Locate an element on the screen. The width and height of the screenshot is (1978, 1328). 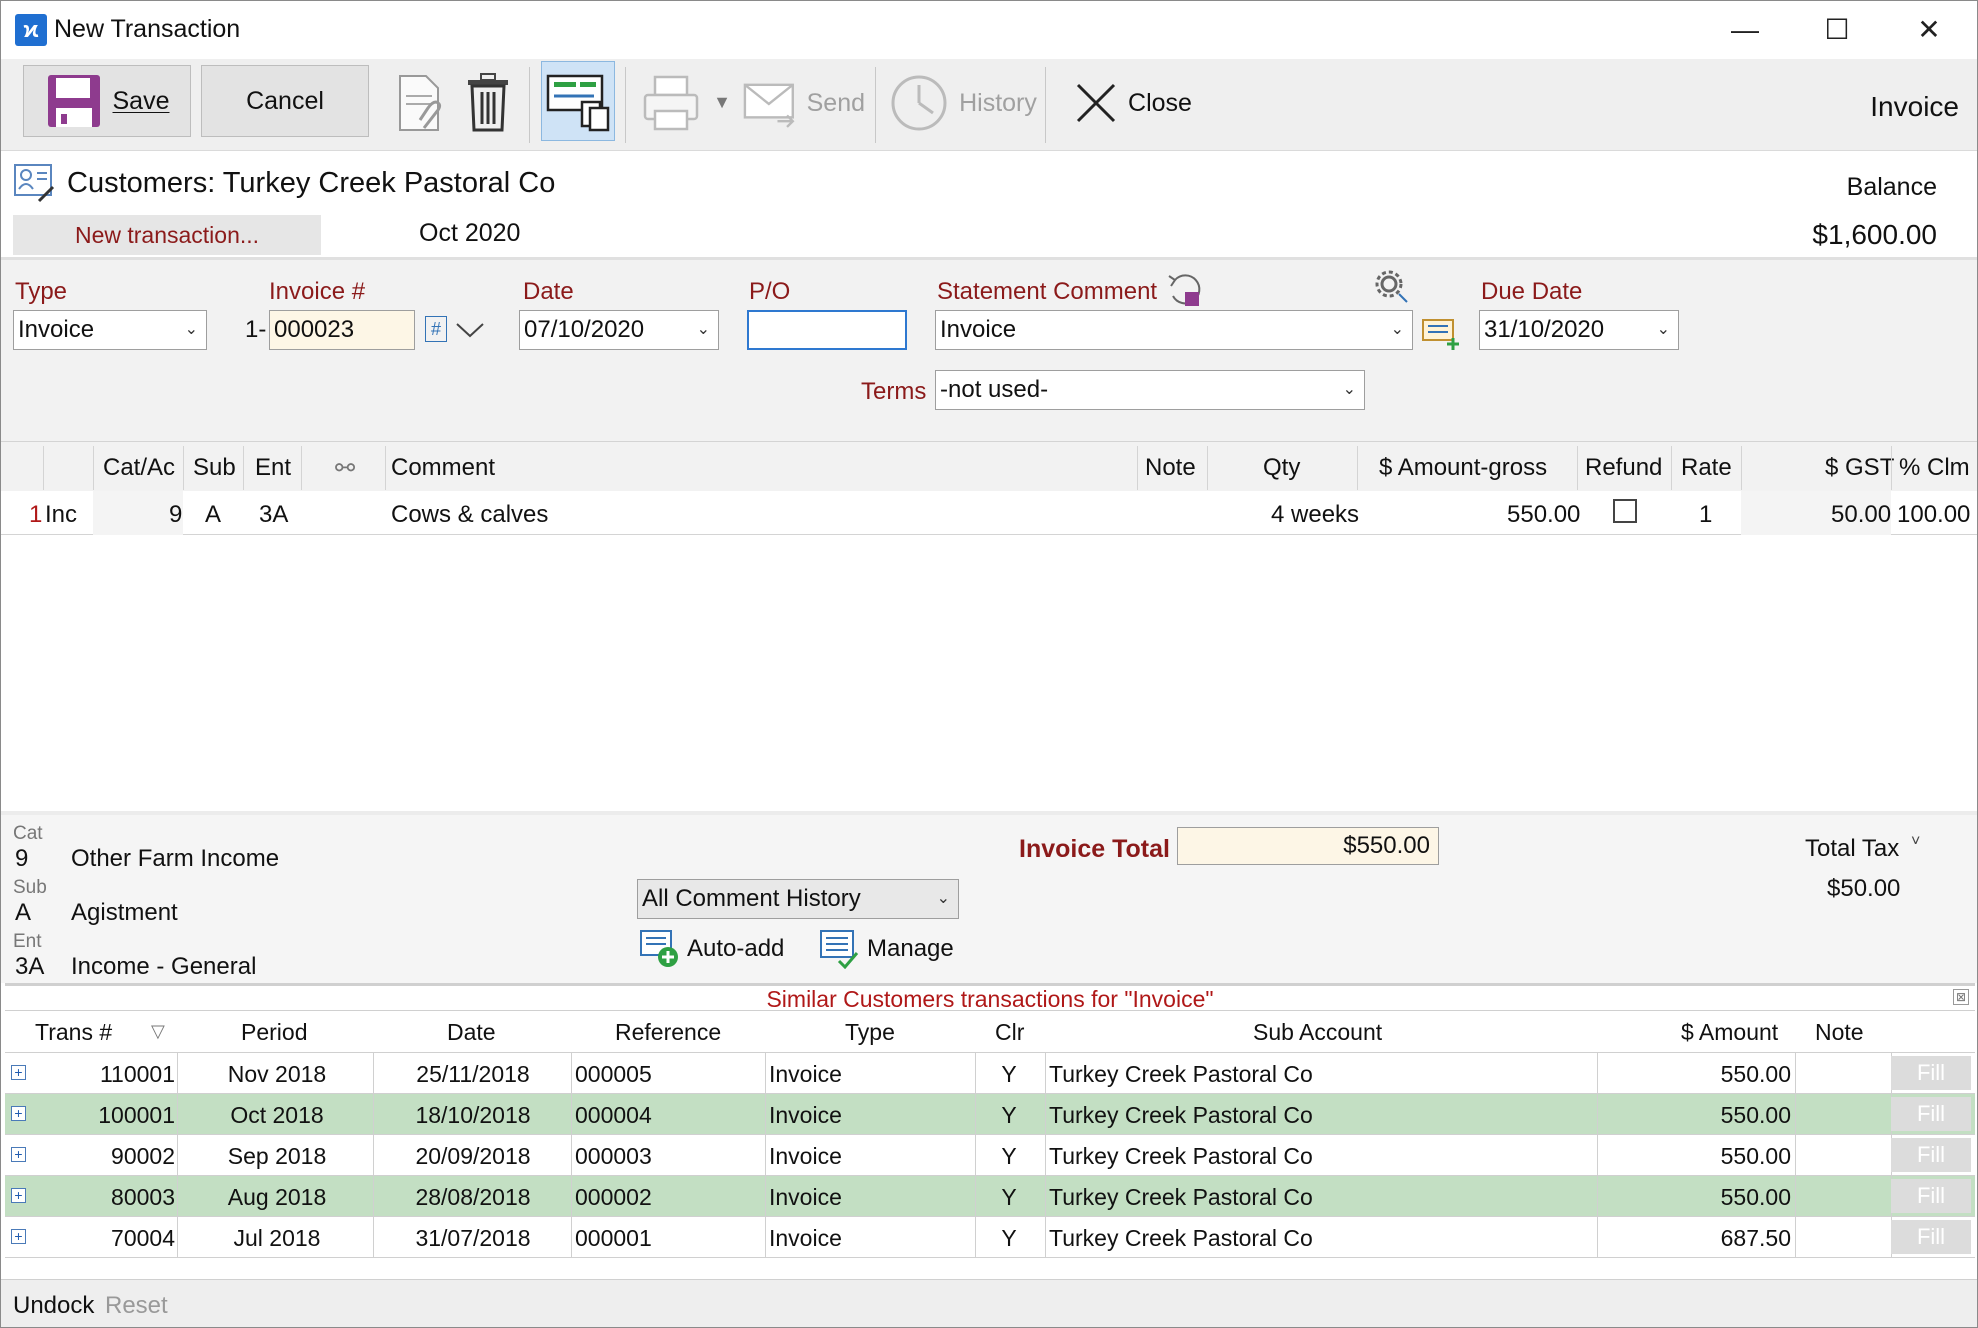
send-button: Send is located at coordinates (804, 103).